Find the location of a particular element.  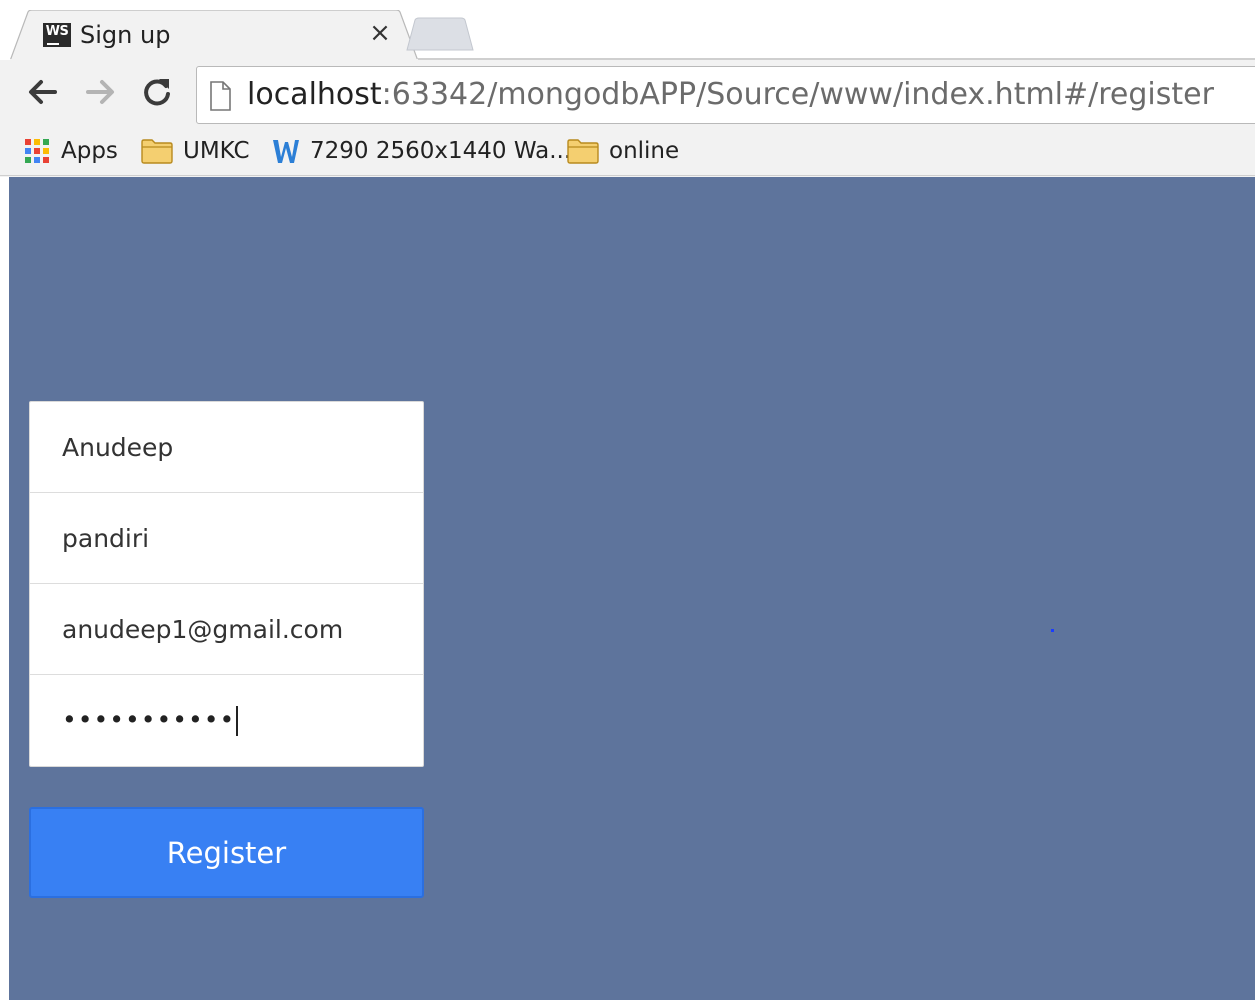

back-button is located at coordinates (43, 92).